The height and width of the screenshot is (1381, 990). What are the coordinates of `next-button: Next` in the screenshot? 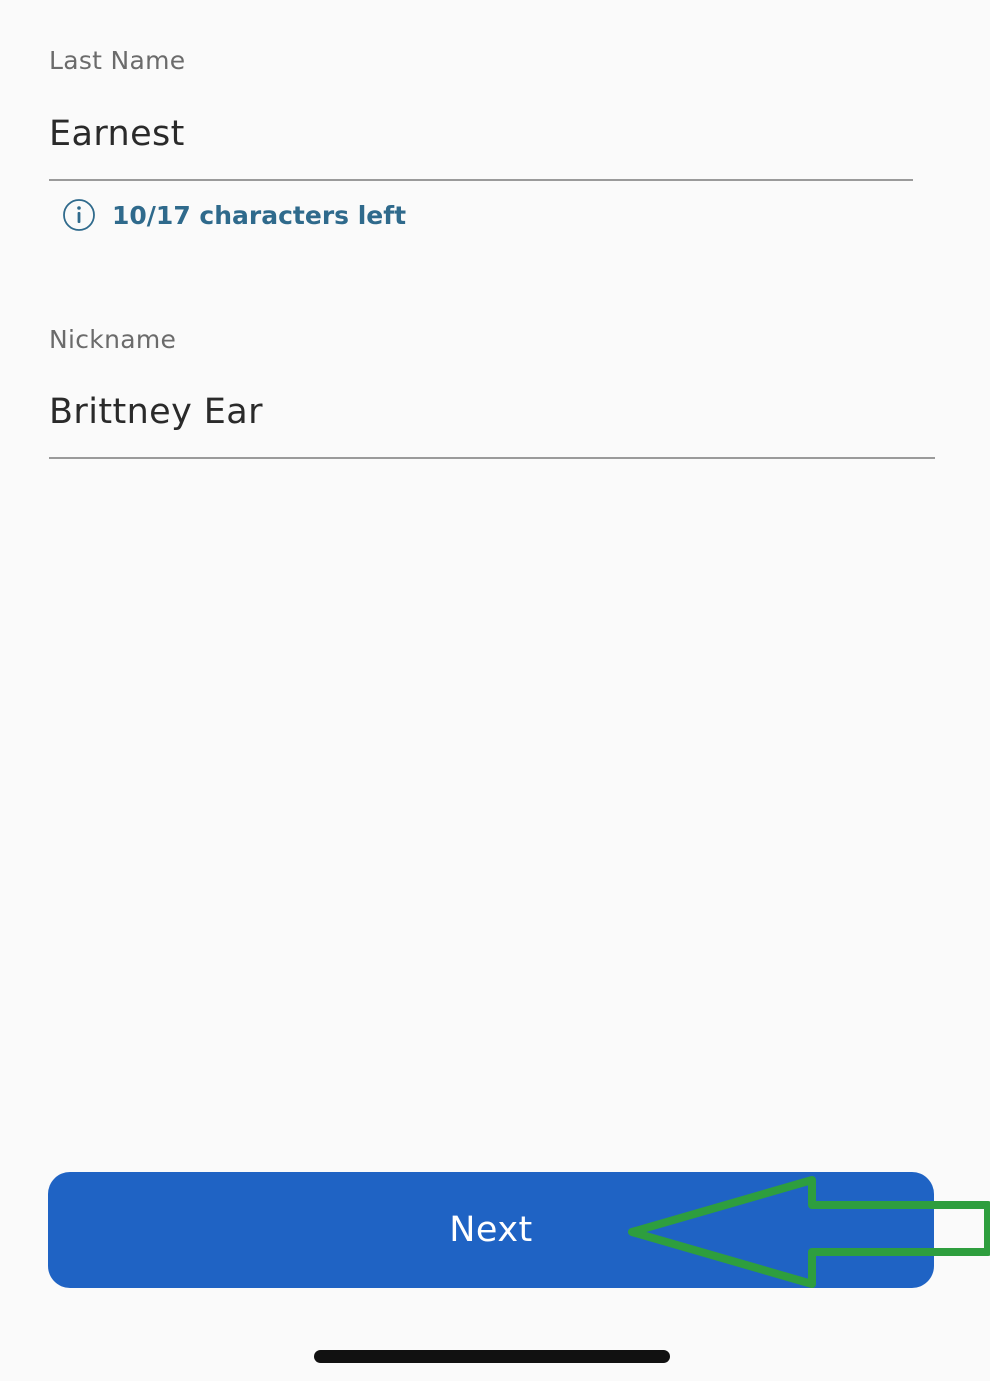 It's located at (491, 1230).